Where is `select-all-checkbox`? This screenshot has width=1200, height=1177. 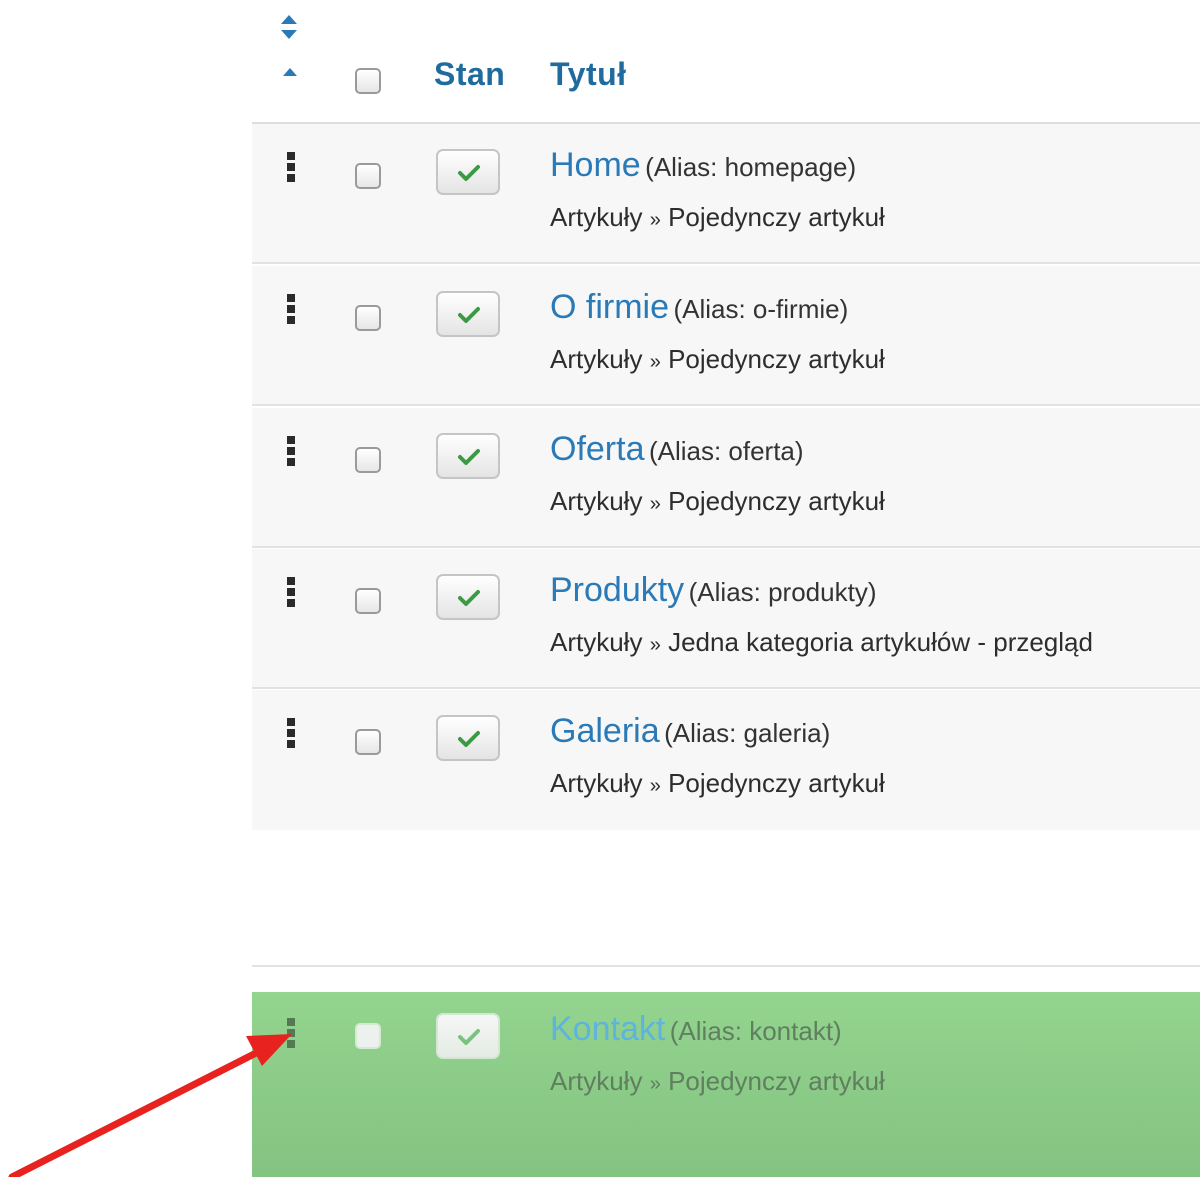 select-all-checkbox is located at coordinates (368, 81).